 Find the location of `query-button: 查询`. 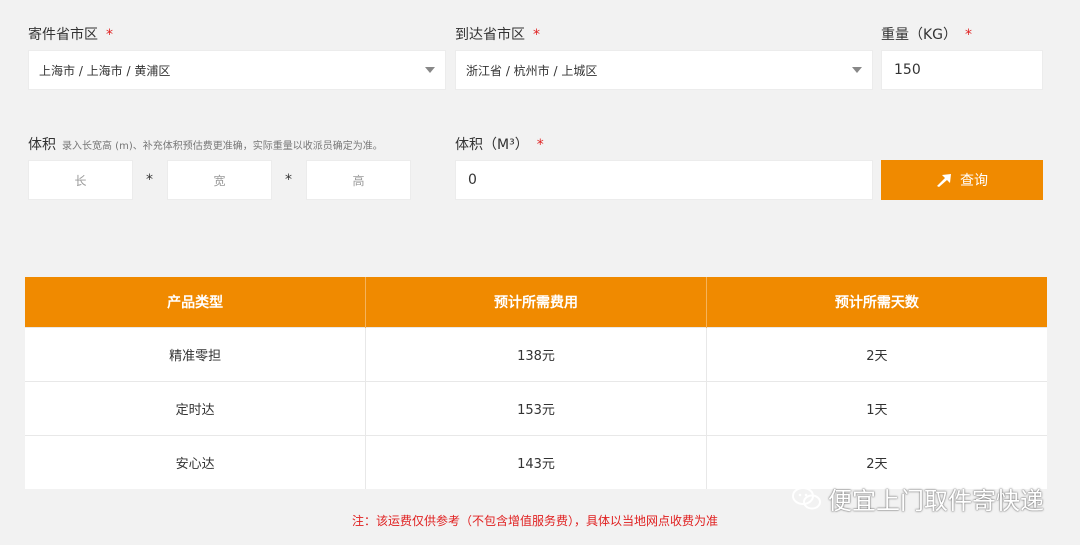

query-button: 查询 is located at coordinates (962, 180).